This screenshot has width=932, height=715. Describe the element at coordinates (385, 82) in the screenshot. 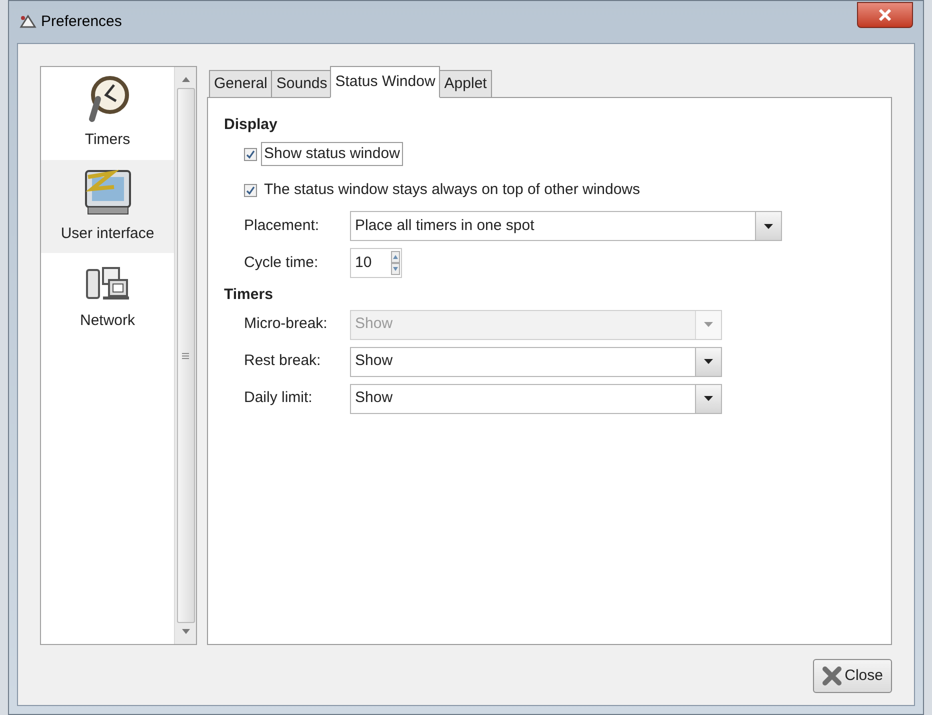

I see `tab: Status Window` at that location.